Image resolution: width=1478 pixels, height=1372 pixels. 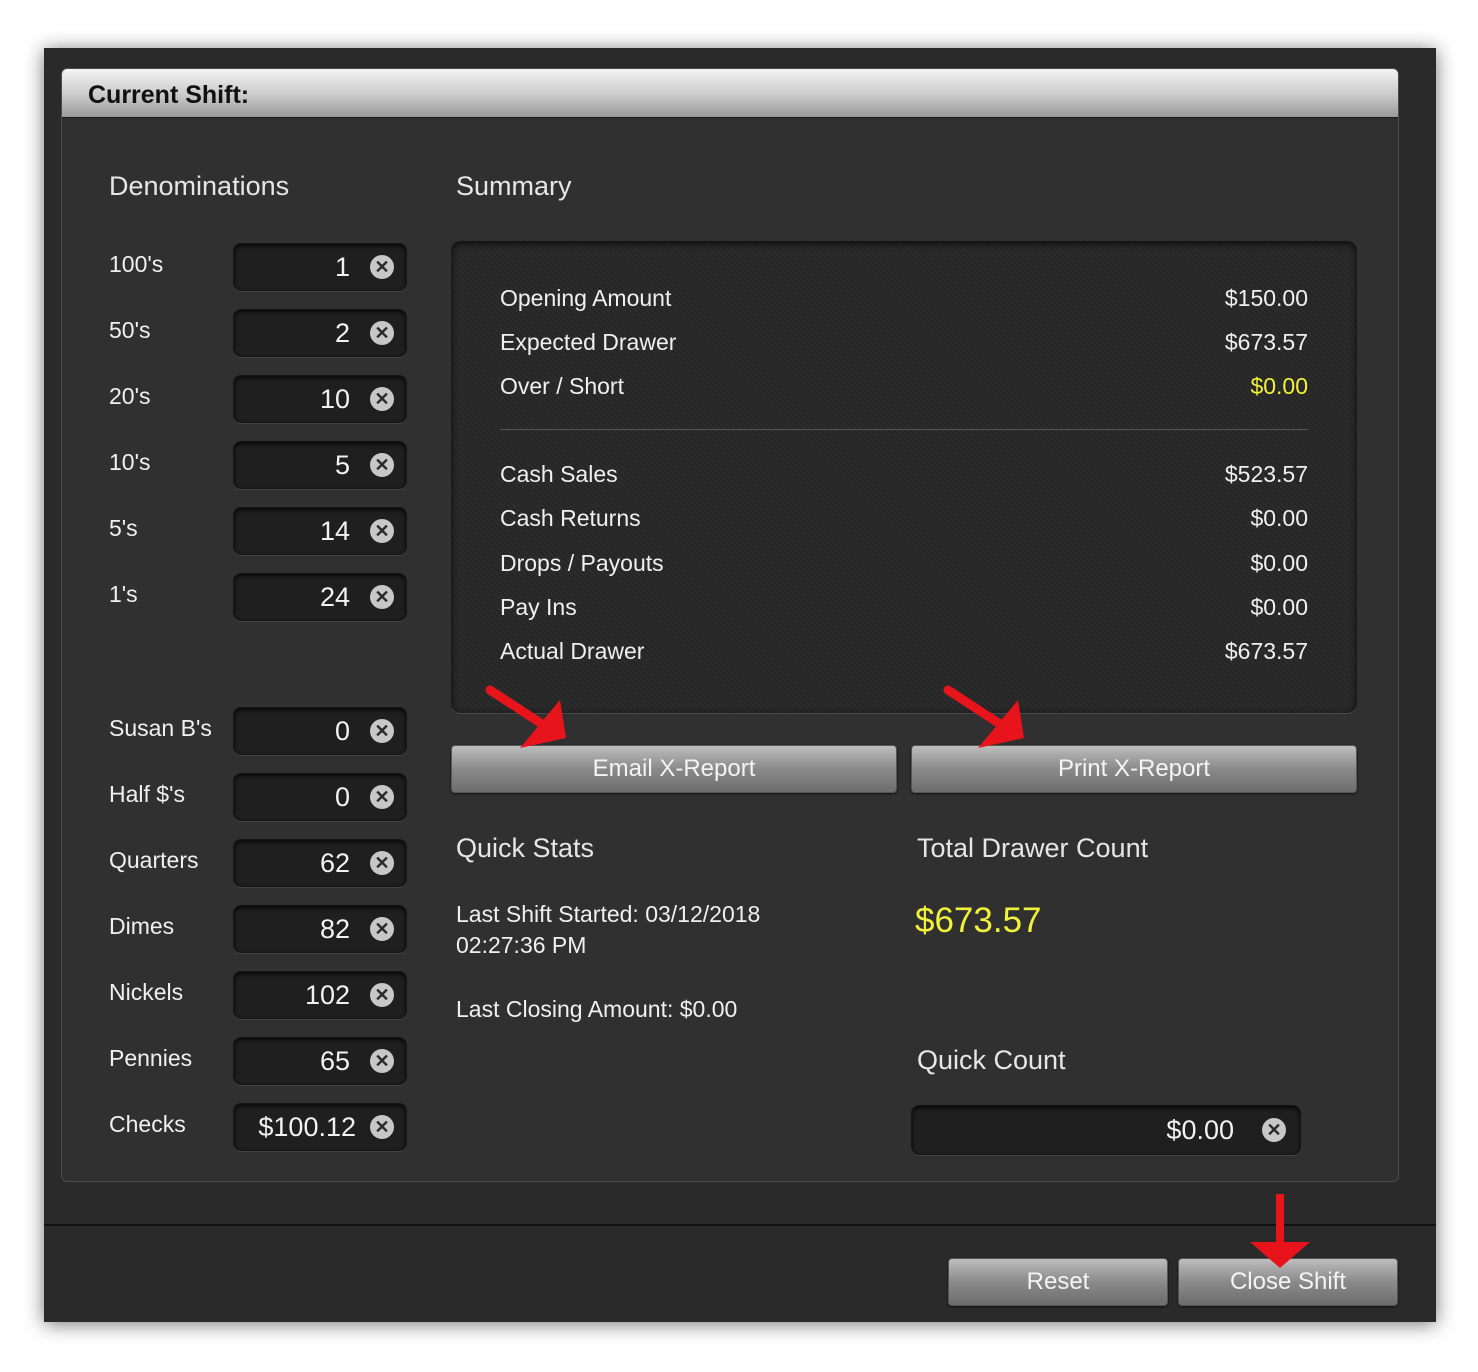 What do you see at coordinates (147, 1124) in the screenshot?
I see `denom-label-checks: Checks` at bounding box center [147, 1124].